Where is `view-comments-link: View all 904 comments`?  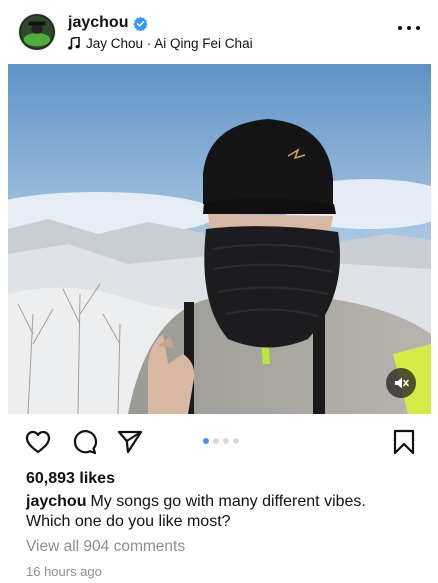
view-comments-link: View all 904 comments is located at coordinates (105, 547).